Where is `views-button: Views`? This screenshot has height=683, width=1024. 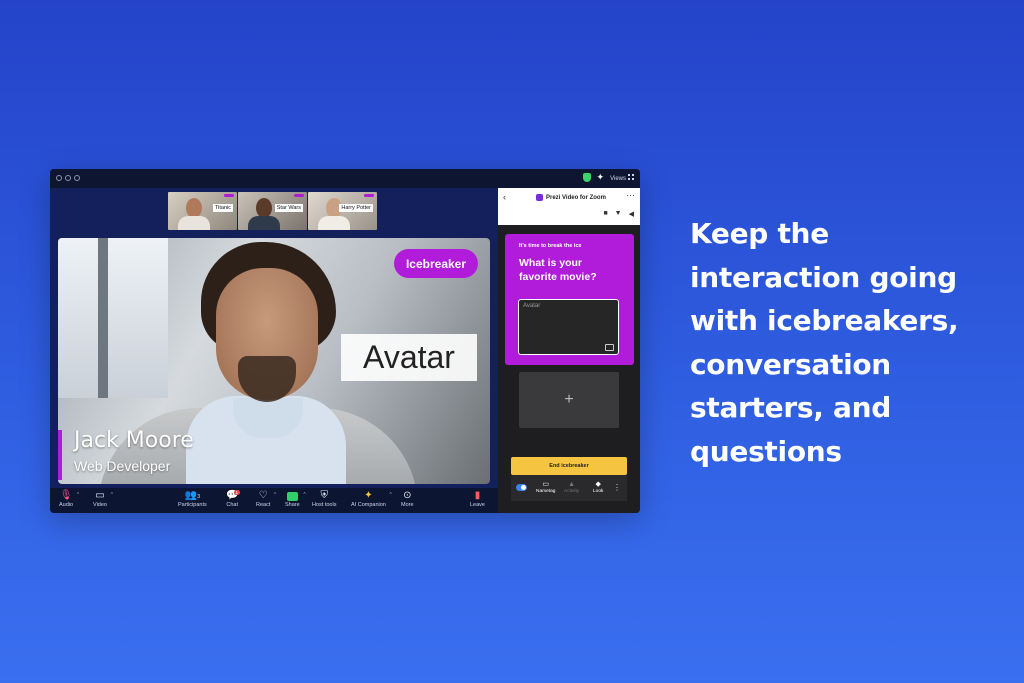
views-button: Views is located at coordinates (622, 177).